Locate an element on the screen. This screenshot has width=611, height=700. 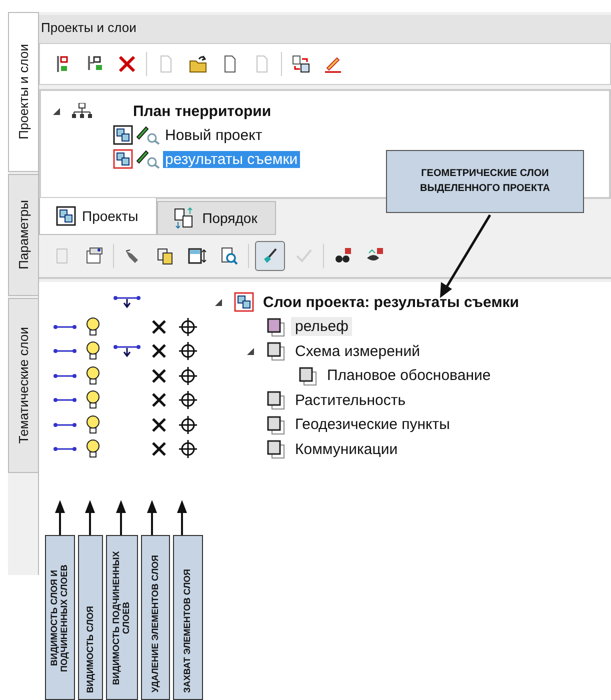
layer-item: Геодезические пункты is located at coordinates (372, 424).